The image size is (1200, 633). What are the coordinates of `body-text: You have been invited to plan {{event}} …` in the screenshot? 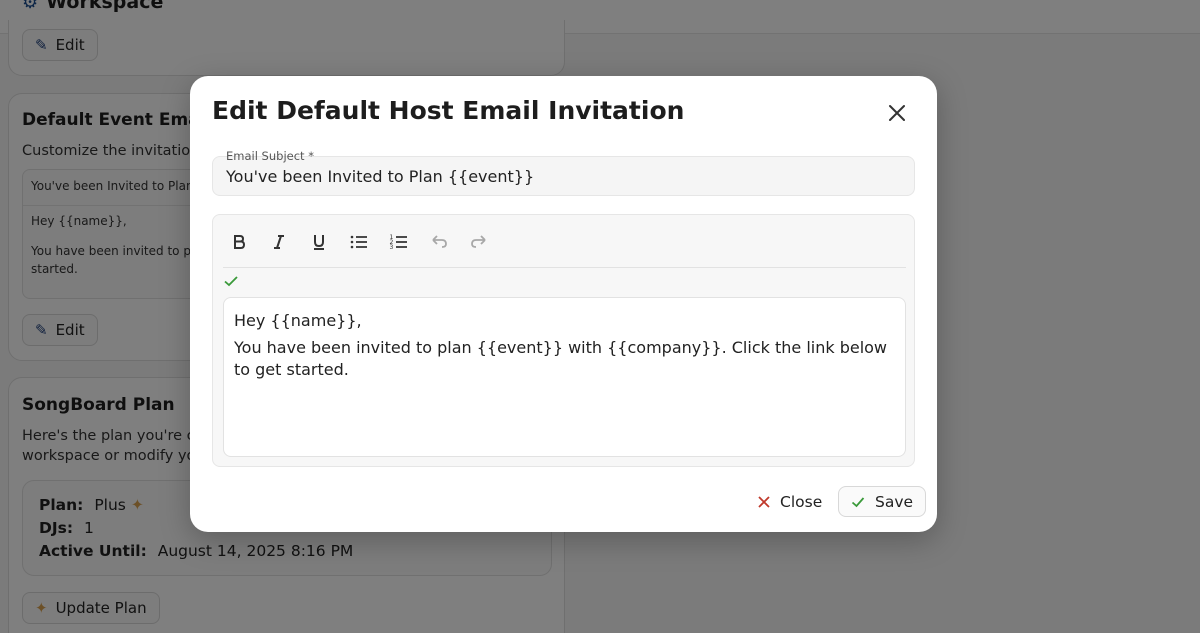 It's located at (561, 358).